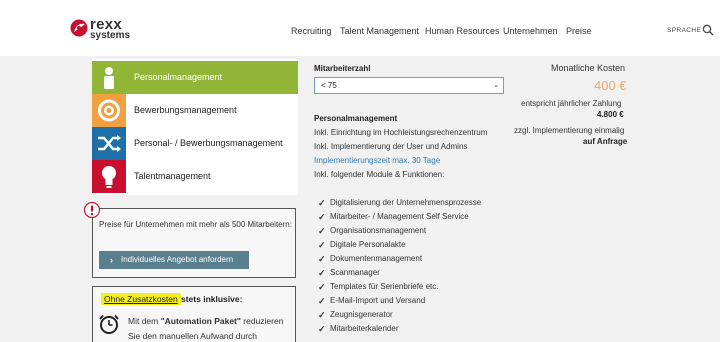 The image size is (720, 342). I want to click on module-item-talentmanagement: Talentmanagement, so click(195, 176).